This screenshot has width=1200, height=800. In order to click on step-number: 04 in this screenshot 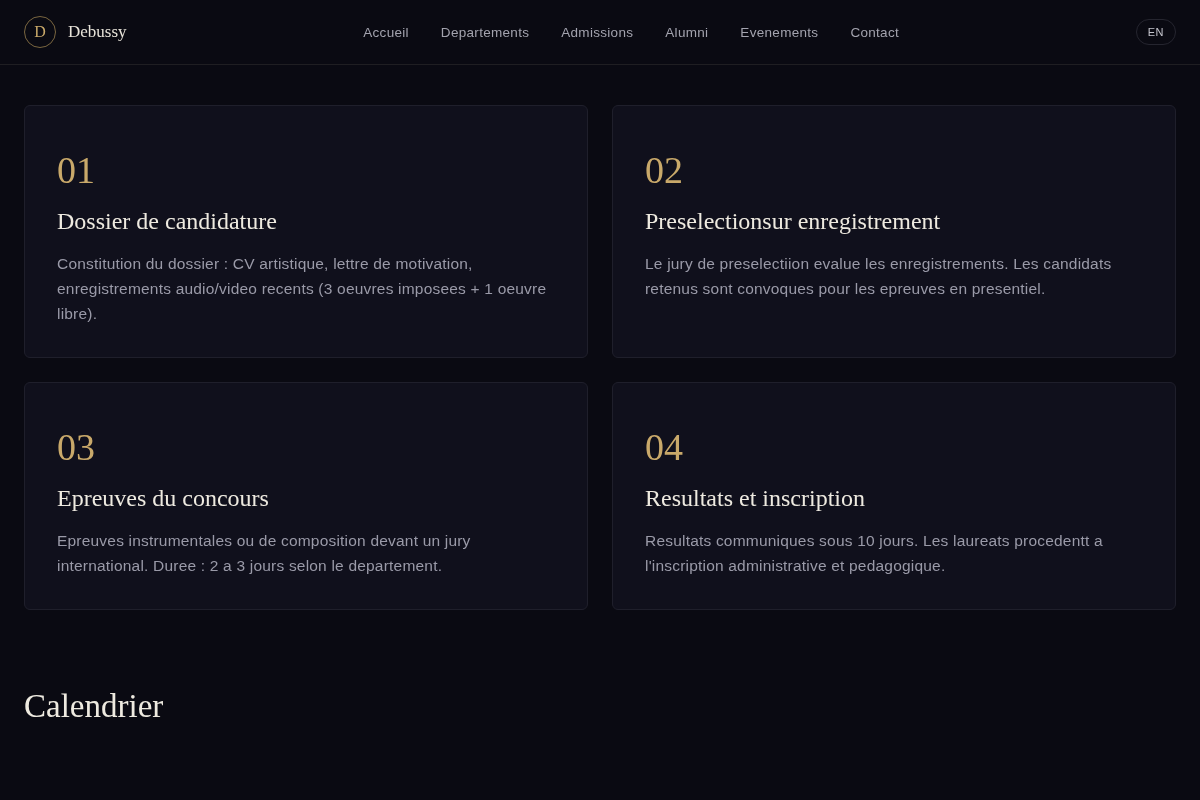, I will do `click(664, 447)`.